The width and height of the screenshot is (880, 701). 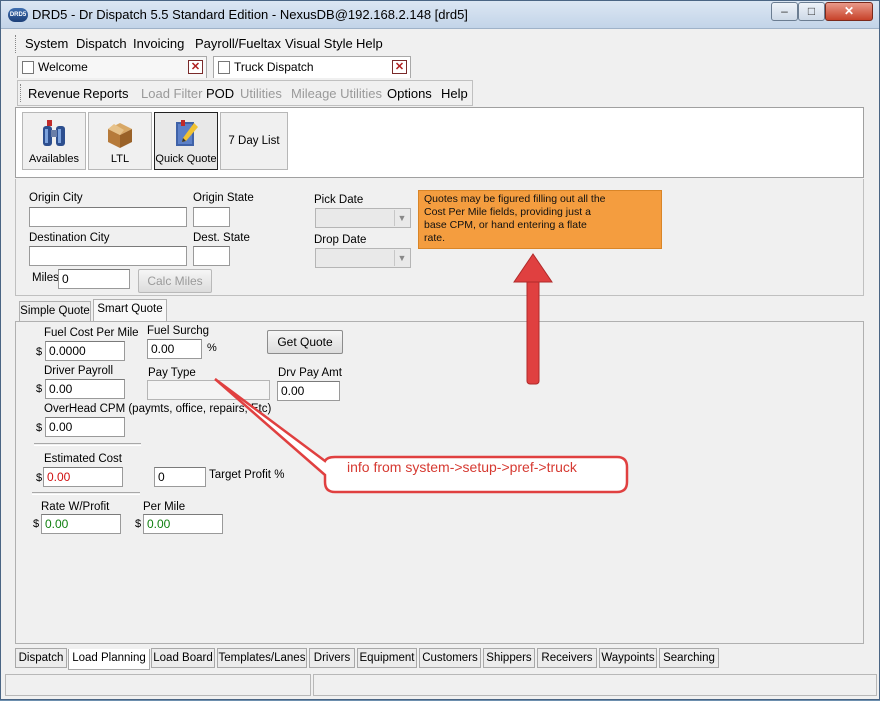 What do you see at coordinates (208, 390) in the screenshot?
I see `pay-type-select` at bounding box center [208, 390].